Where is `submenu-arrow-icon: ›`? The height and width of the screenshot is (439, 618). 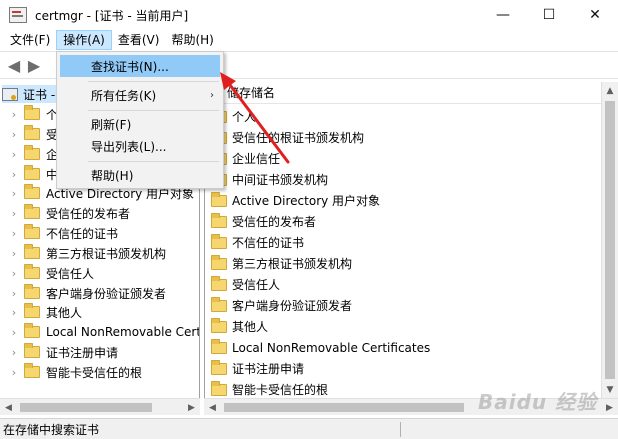
submenu-arrow-icon: › is located at coordinates (212, 95).